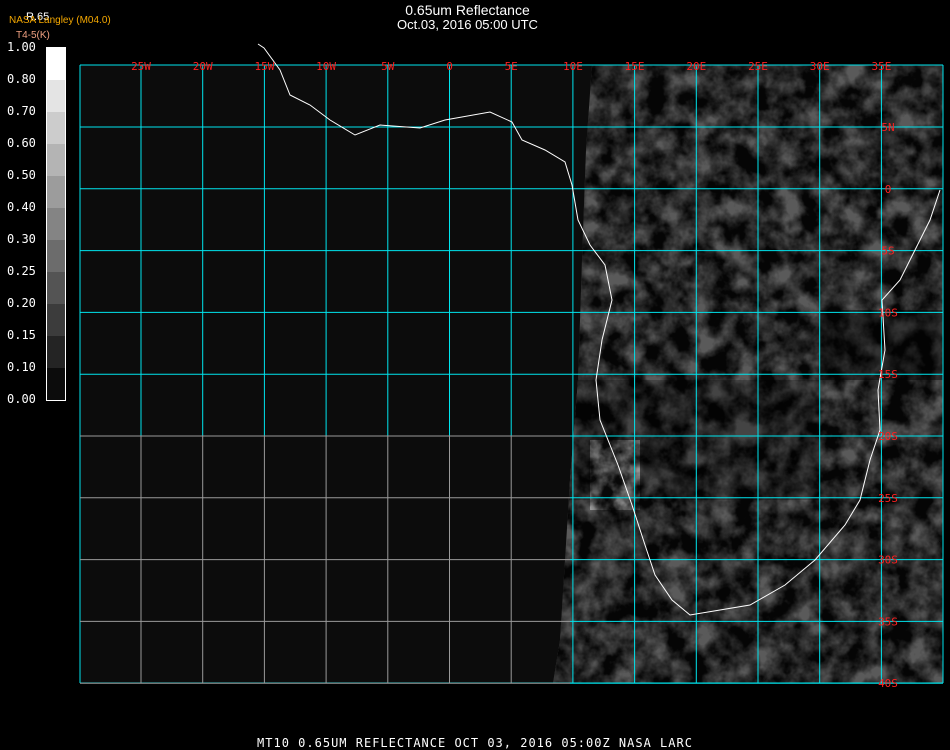 Image resolution: width=950 pixels, height=750 pixels. What do you see at coordinates (881, 66) in the screenshot?
I see `longitude-label: 35E` at bounding box center [881, 66].